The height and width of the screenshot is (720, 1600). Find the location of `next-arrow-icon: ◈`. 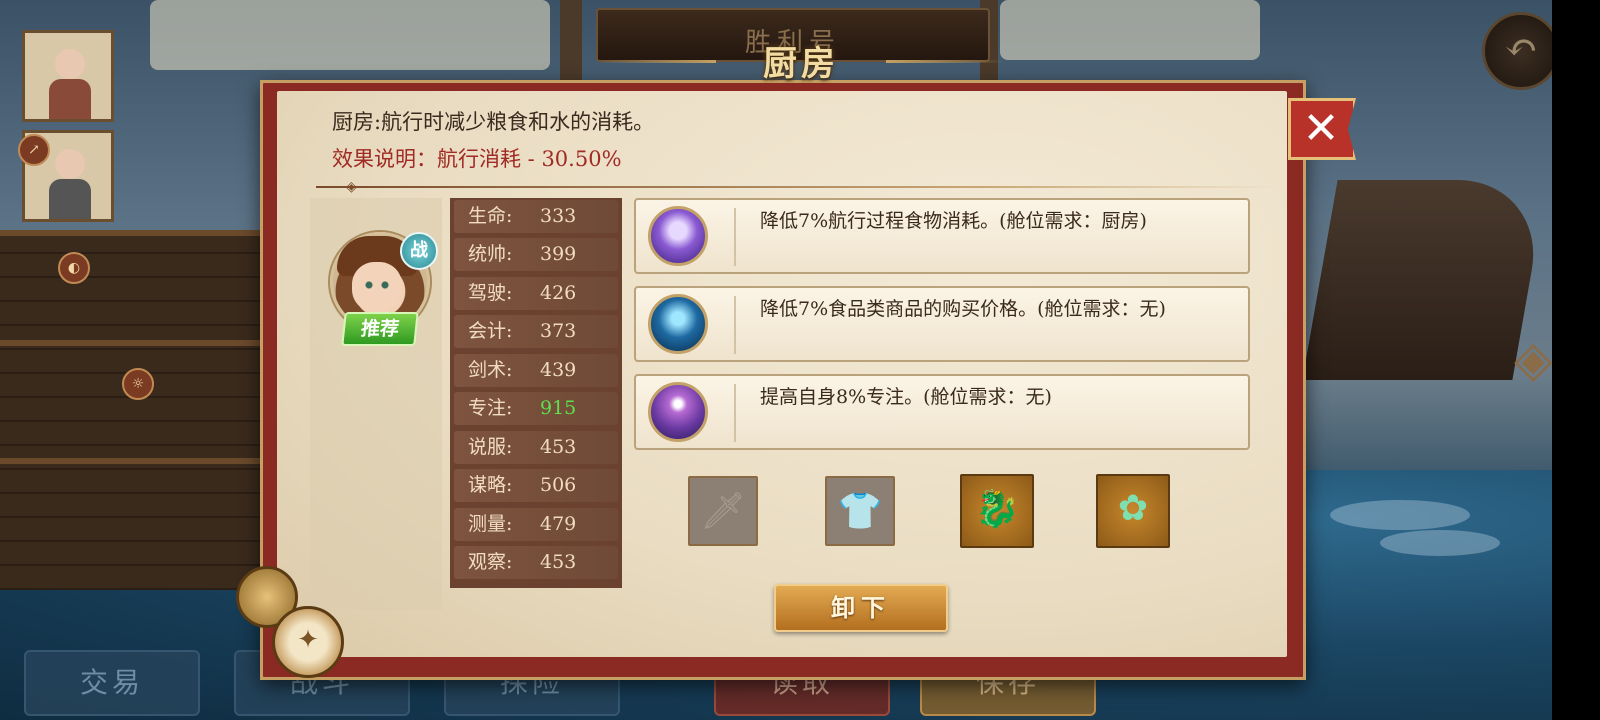

next-arrow-icon: ◈ is located at coordinates (1534, 365).